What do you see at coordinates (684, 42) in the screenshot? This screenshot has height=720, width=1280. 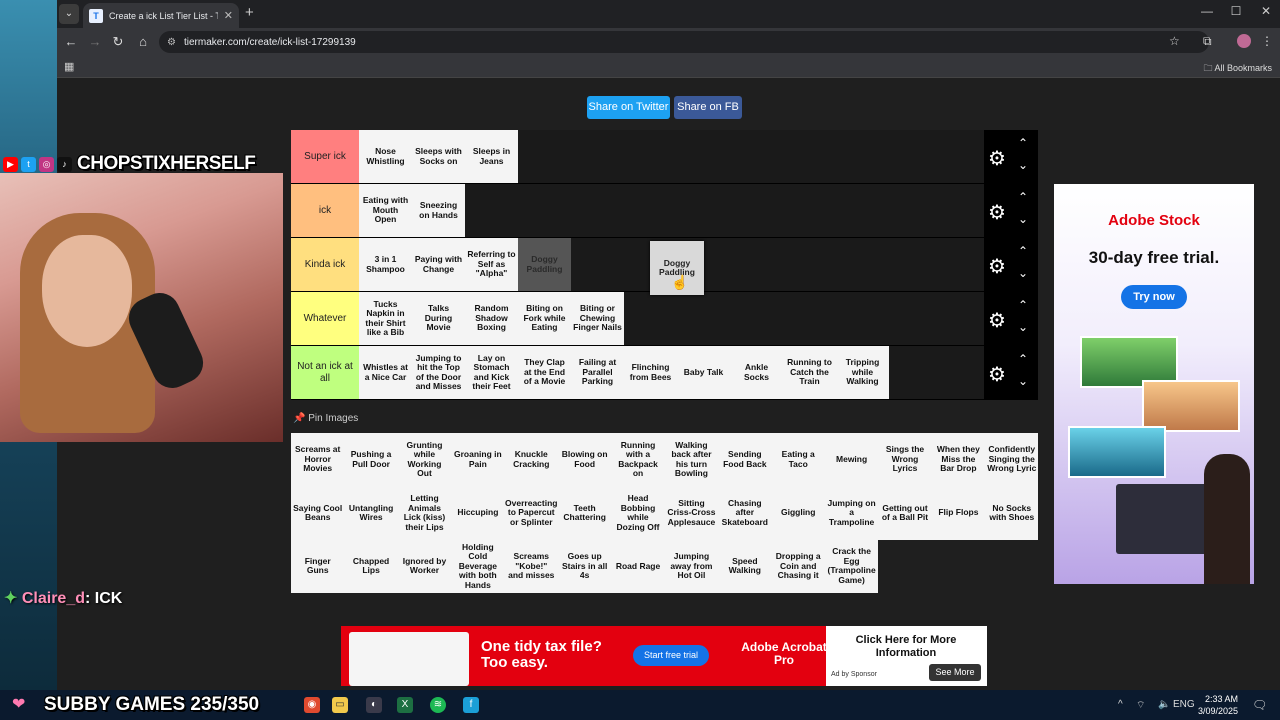 I see `address-bar: ⚙ tiermaker.com/create/ick-list-17299139` at bounding box center [684, 42].